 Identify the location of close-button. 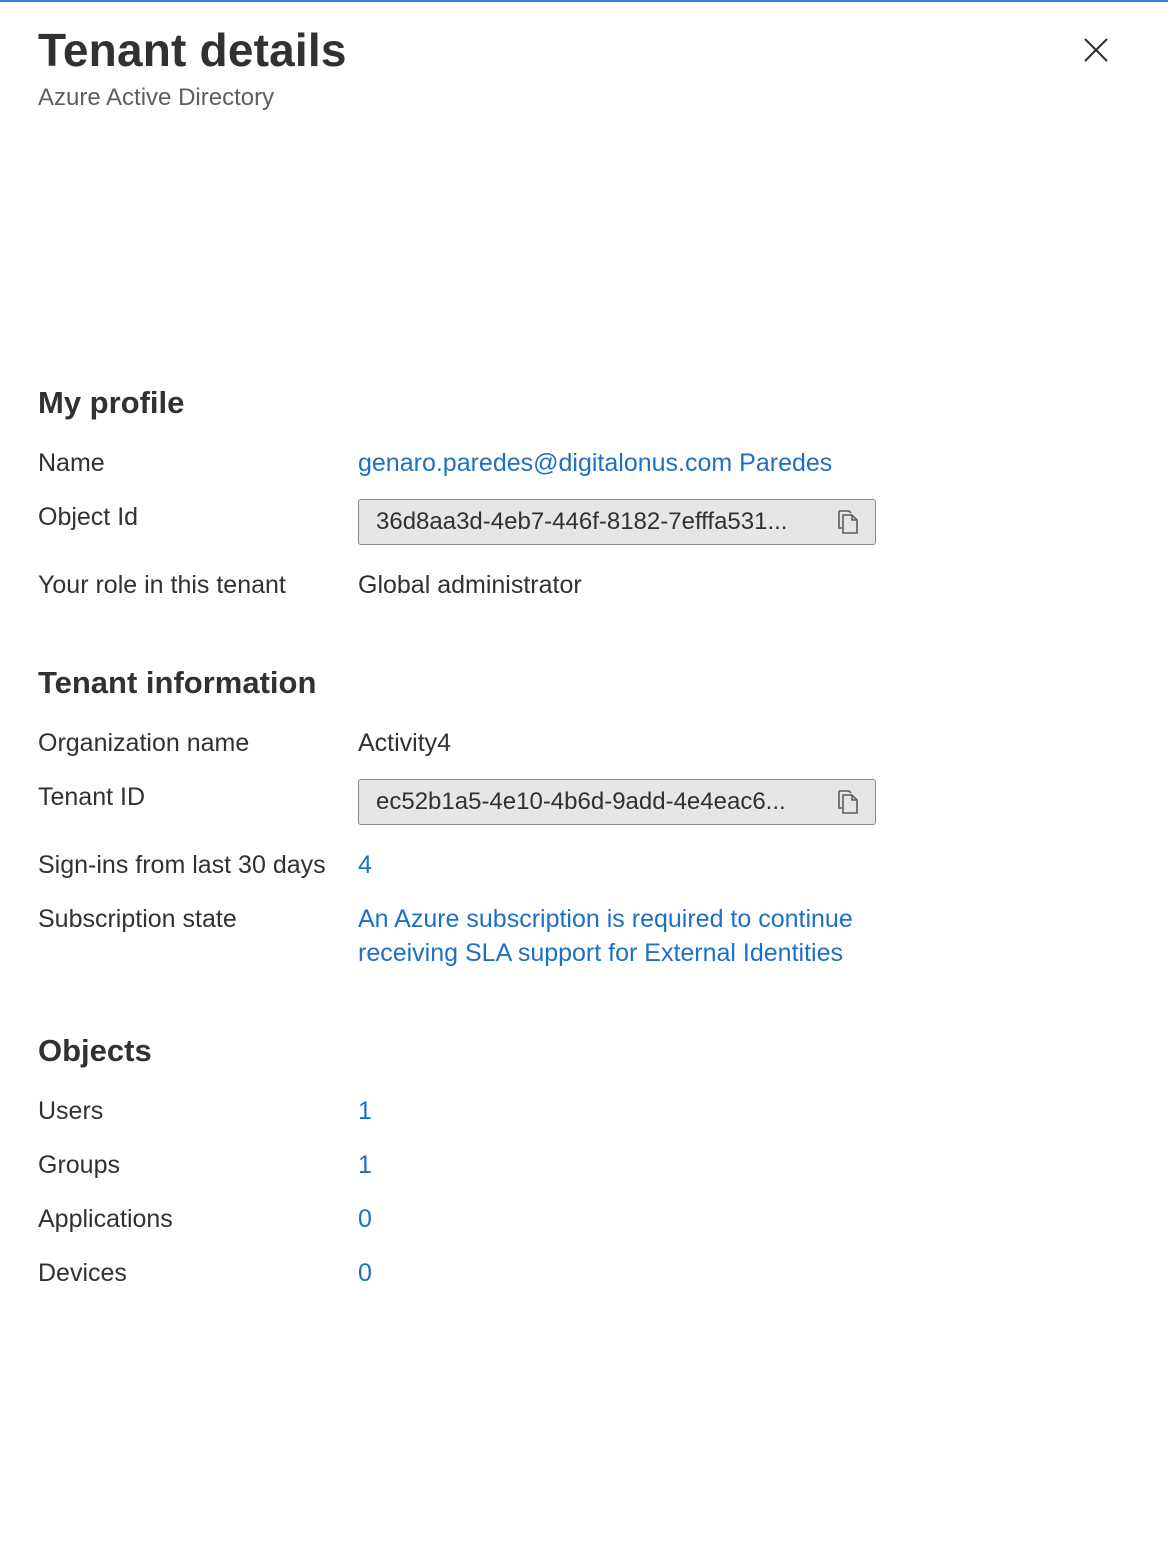
(1096, 50).